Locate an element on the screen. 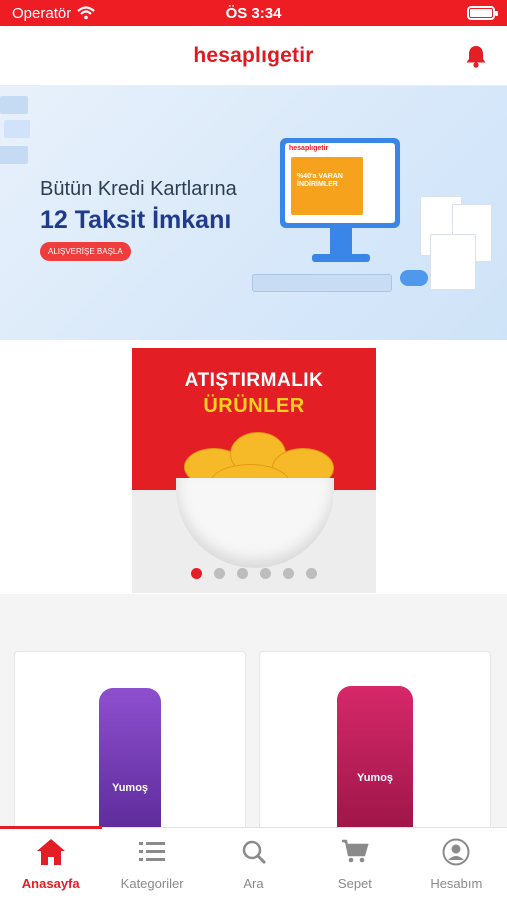 This screenshot has height=900, width=507. monitor-promo: %40'a VARAN İNDİRİMLER is located at coordinates (327, 186).